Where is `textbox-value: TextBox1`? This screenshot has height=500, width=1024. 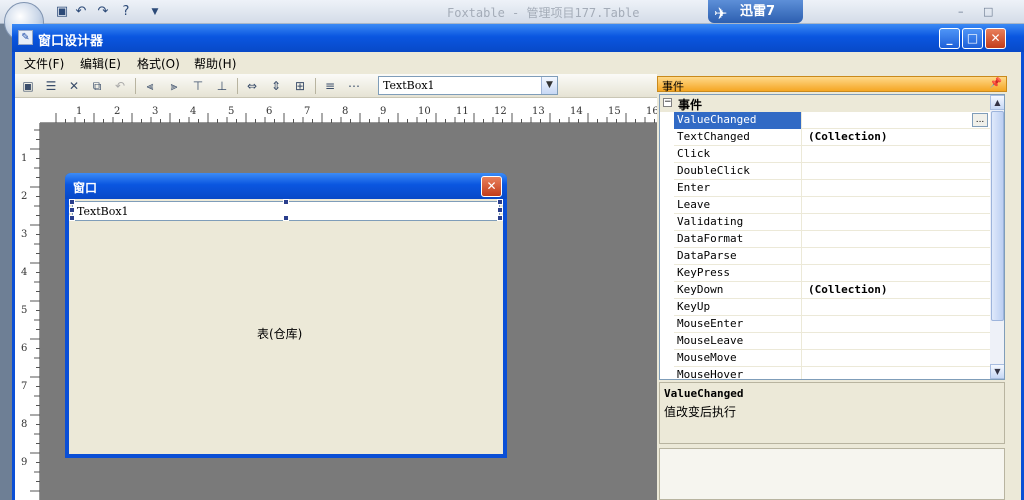 textbox-value: TextBox1 is located at coordinates (103, 211).